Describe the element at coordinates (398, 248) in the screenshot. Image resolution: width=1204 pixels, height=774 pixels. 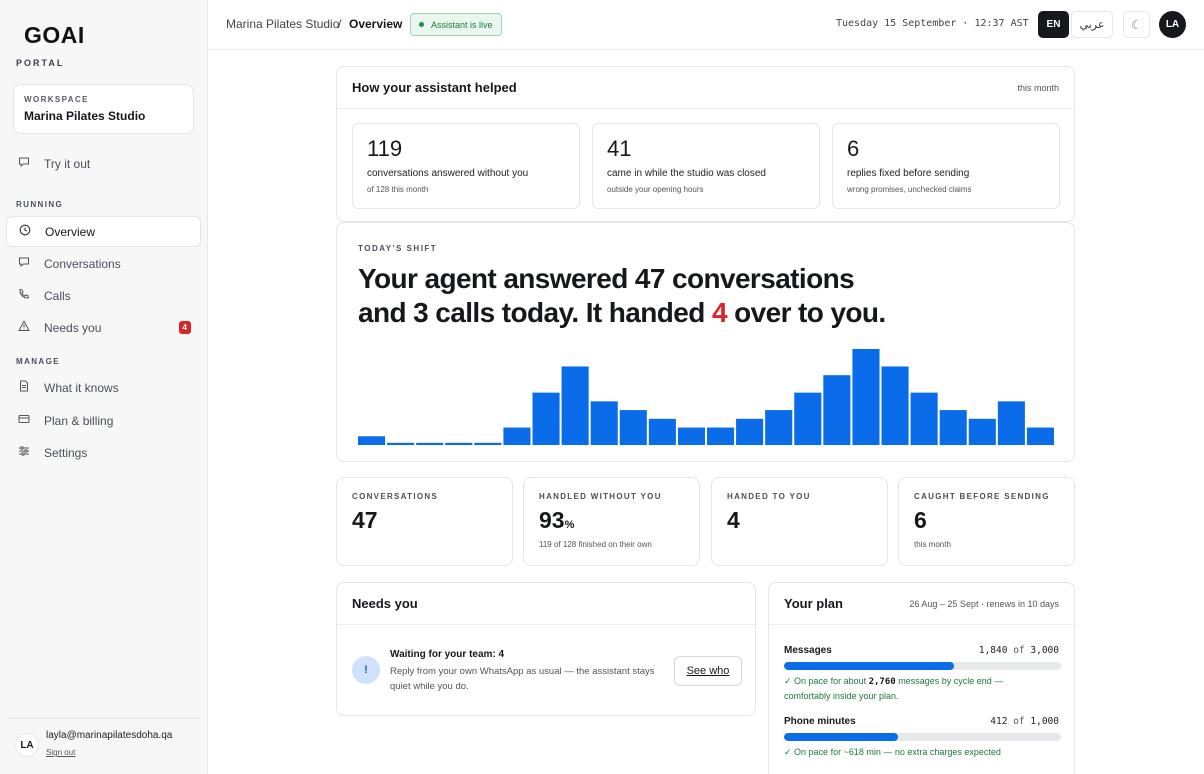
I see `shift-label: TODAY'S SHIFT` at that location.